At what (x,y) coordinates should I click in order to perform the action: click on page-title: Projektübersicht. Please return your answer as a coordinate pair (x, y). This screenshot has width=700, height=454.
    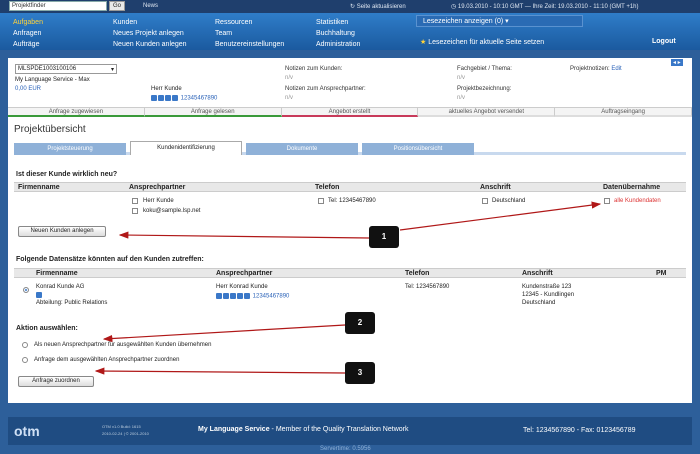
    Looking at the image, I should click on (50, 129).